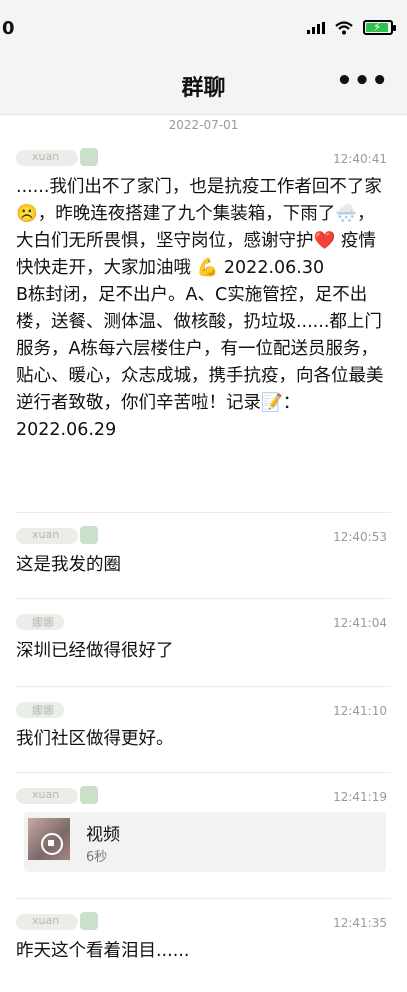 The image size is (407, 992). I want to click on message-text: 这是我发的圈, so click(203, 563).